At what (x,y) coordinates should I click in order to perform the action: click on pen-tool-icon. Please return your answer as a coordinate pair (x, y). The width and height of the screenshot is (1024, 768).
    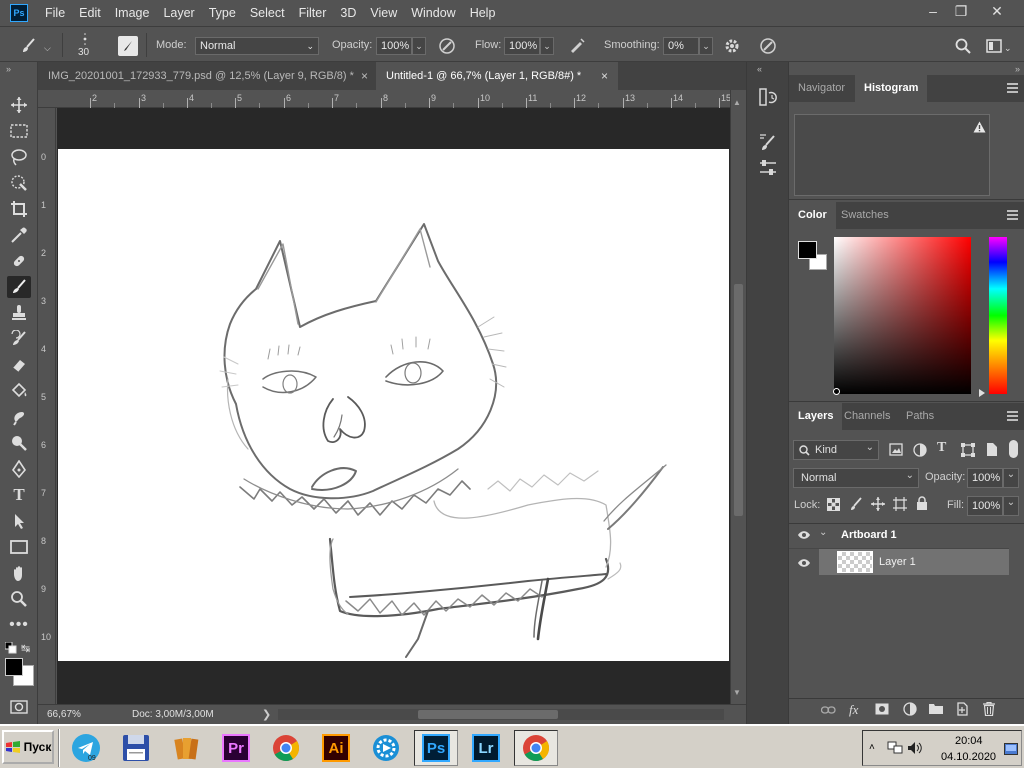
    Looking at the image, I should click on (19, 469).